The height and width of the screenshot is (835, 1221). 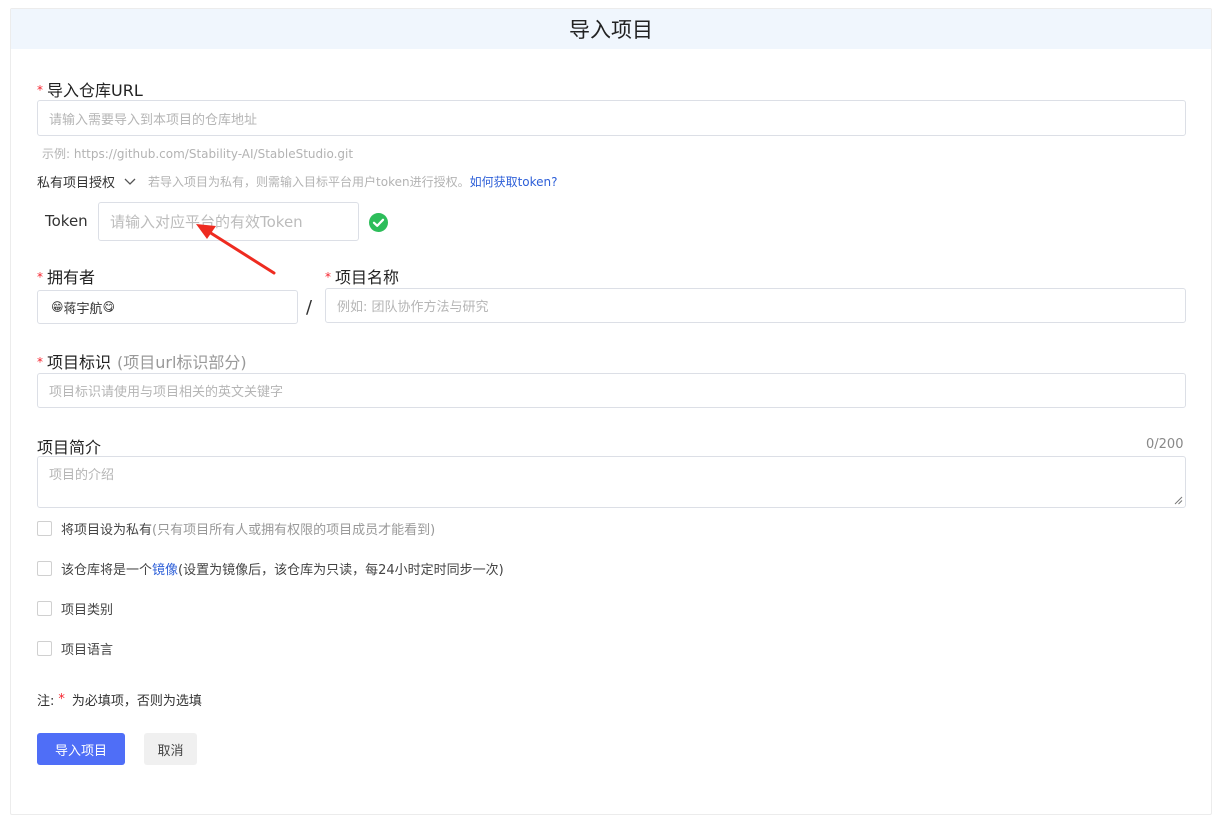 I want to click on mirror-option: 该仓库将是一个 镜像 (设置为镜像后，该仓库为只读，每24小时定时同步一次), so click(x=270, y=568).